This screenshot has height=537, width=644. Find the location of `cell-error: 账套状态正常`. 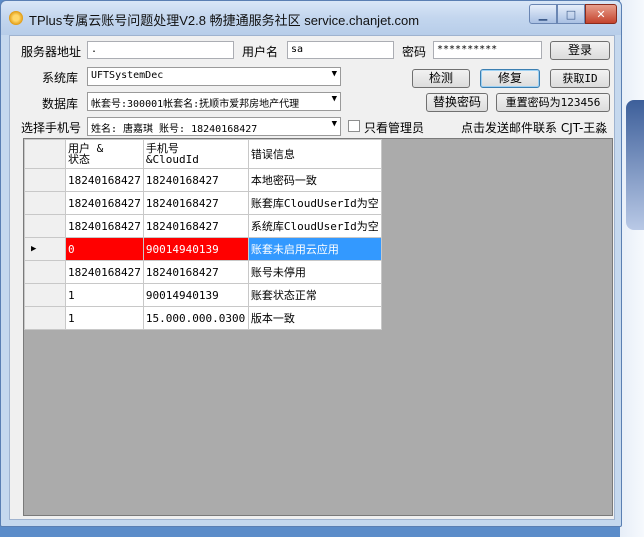

cell-error: 账套状态正常 is located at coordinates (314, 295).